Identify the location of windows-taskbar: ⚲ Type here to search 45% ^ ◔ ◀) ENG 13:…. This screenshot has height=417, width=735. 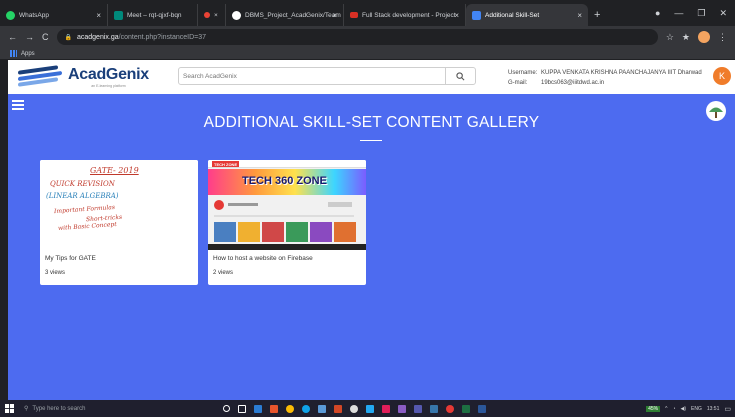
(367, 408).